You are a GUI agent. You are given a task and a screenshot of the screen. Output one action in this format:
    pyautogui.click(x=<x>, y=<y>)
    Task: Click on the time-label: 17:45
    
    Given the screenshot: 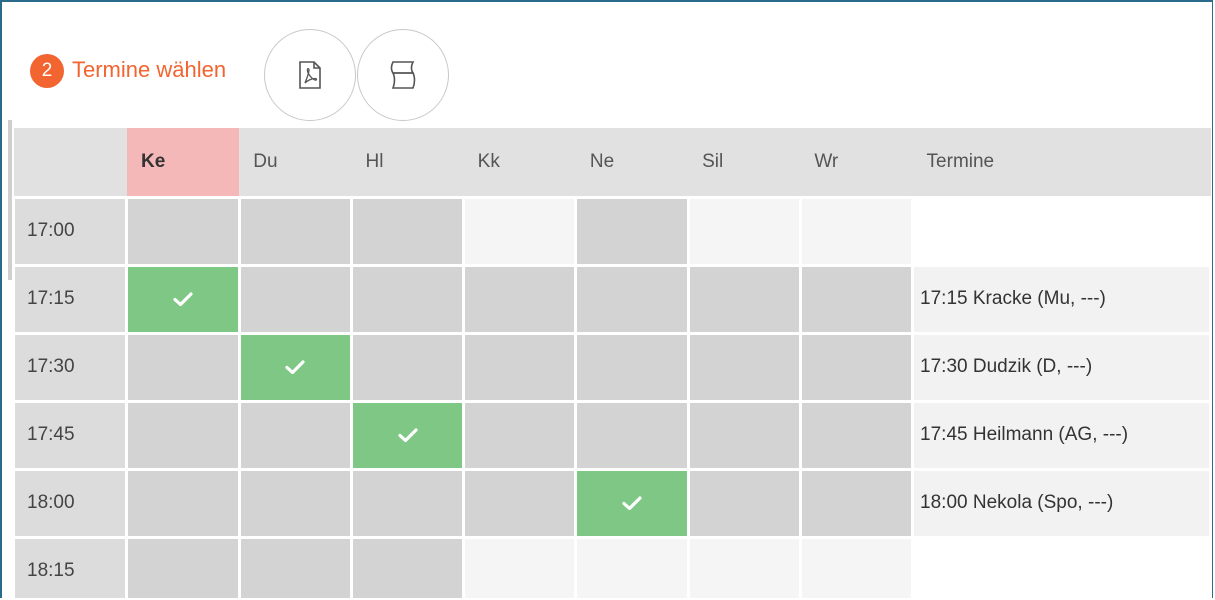 What is the action you would take?
    pyautogui.click(x=70, y=435)
    